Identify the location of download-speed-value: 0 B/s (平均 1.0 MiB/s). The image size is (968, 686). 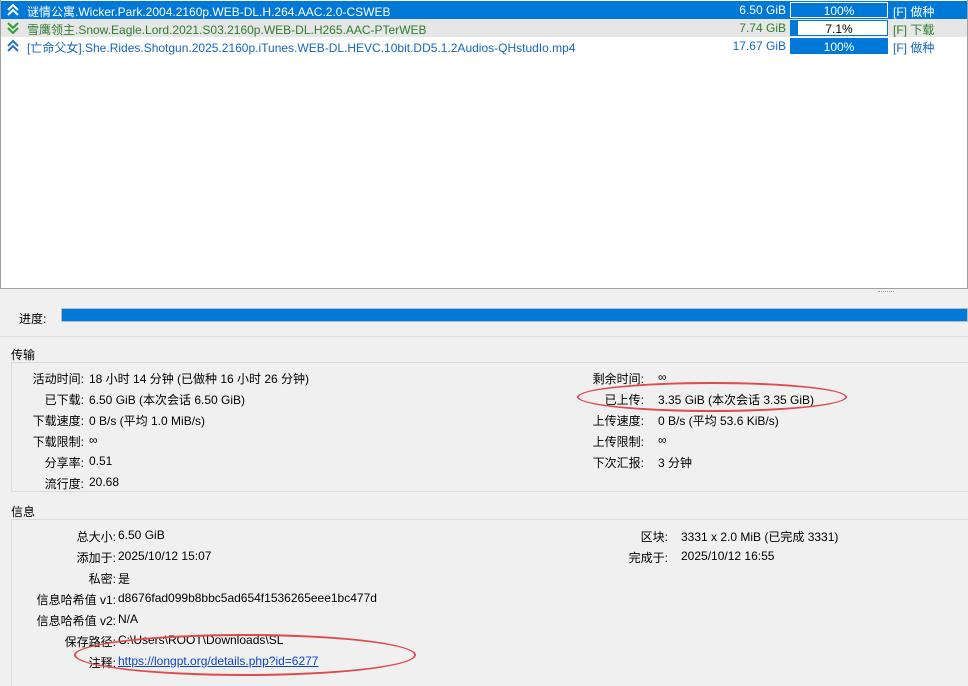
(147, 421).